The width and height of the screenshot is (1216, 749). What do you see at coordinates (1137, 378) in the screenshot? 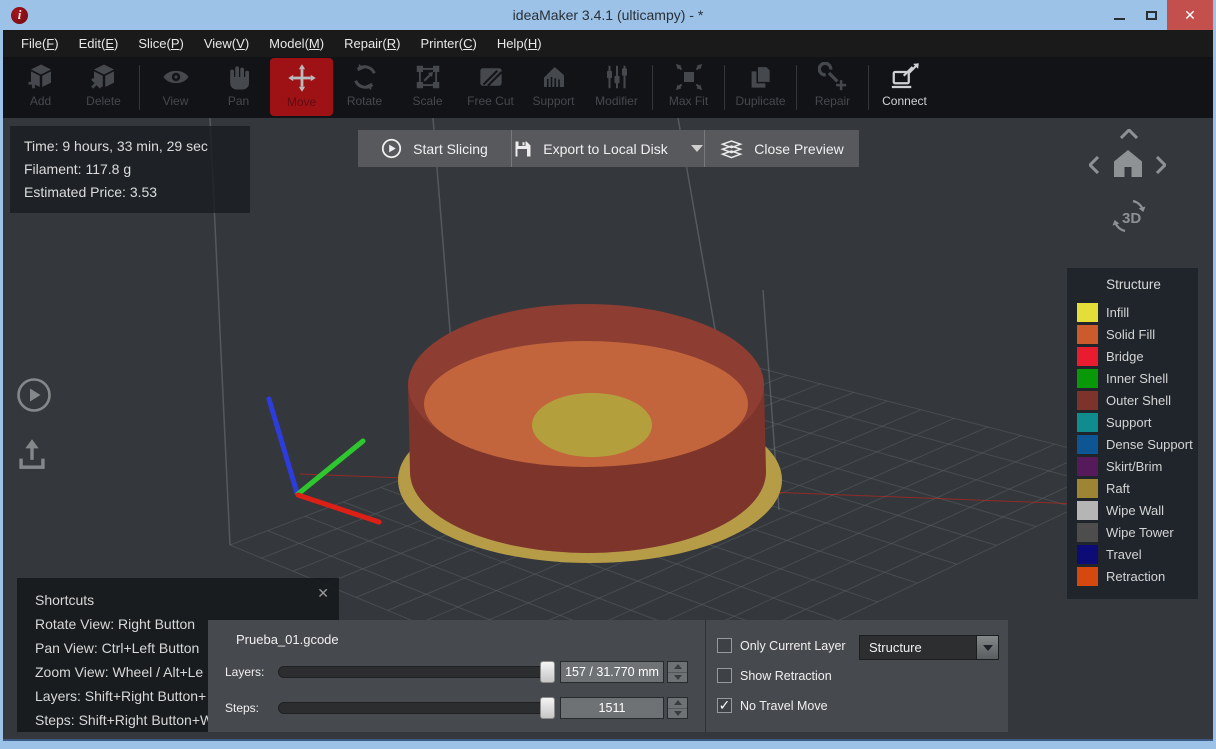
I see `legend-item-inner-shell: Inner Shell` at bounding box center [1137, 378].